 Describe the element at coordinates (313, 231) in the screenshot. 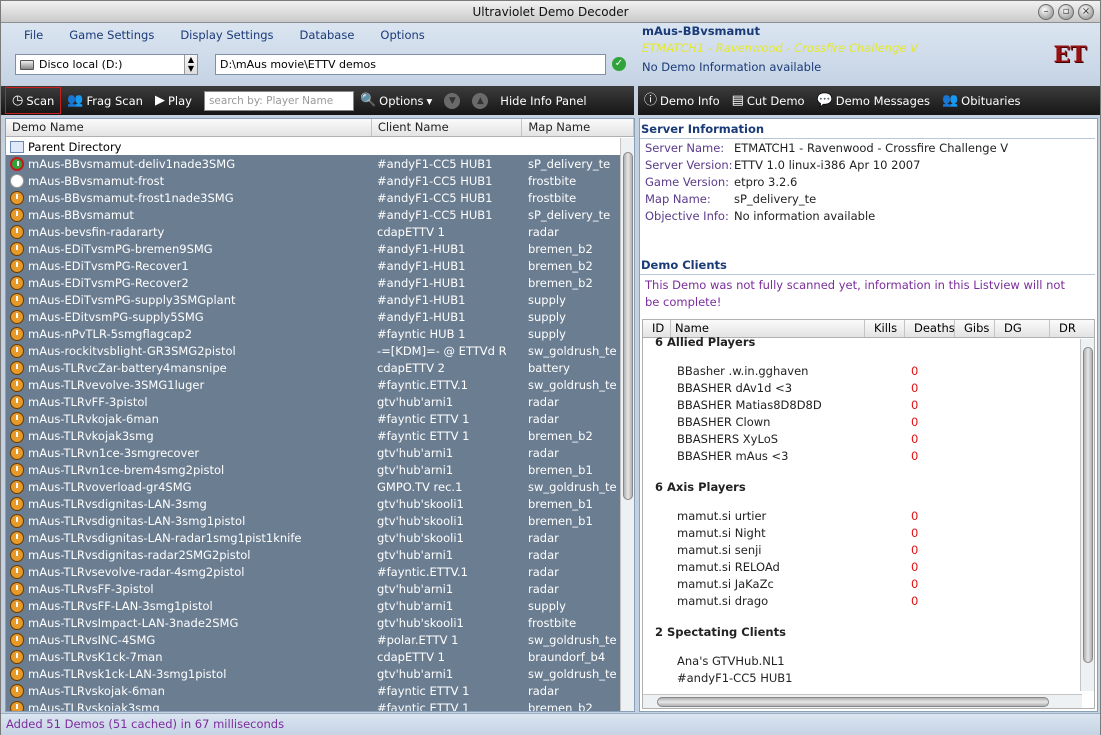

I see `demo-row: mAus-bevsfin-radararty cdapETTV 1 radar` at that location.